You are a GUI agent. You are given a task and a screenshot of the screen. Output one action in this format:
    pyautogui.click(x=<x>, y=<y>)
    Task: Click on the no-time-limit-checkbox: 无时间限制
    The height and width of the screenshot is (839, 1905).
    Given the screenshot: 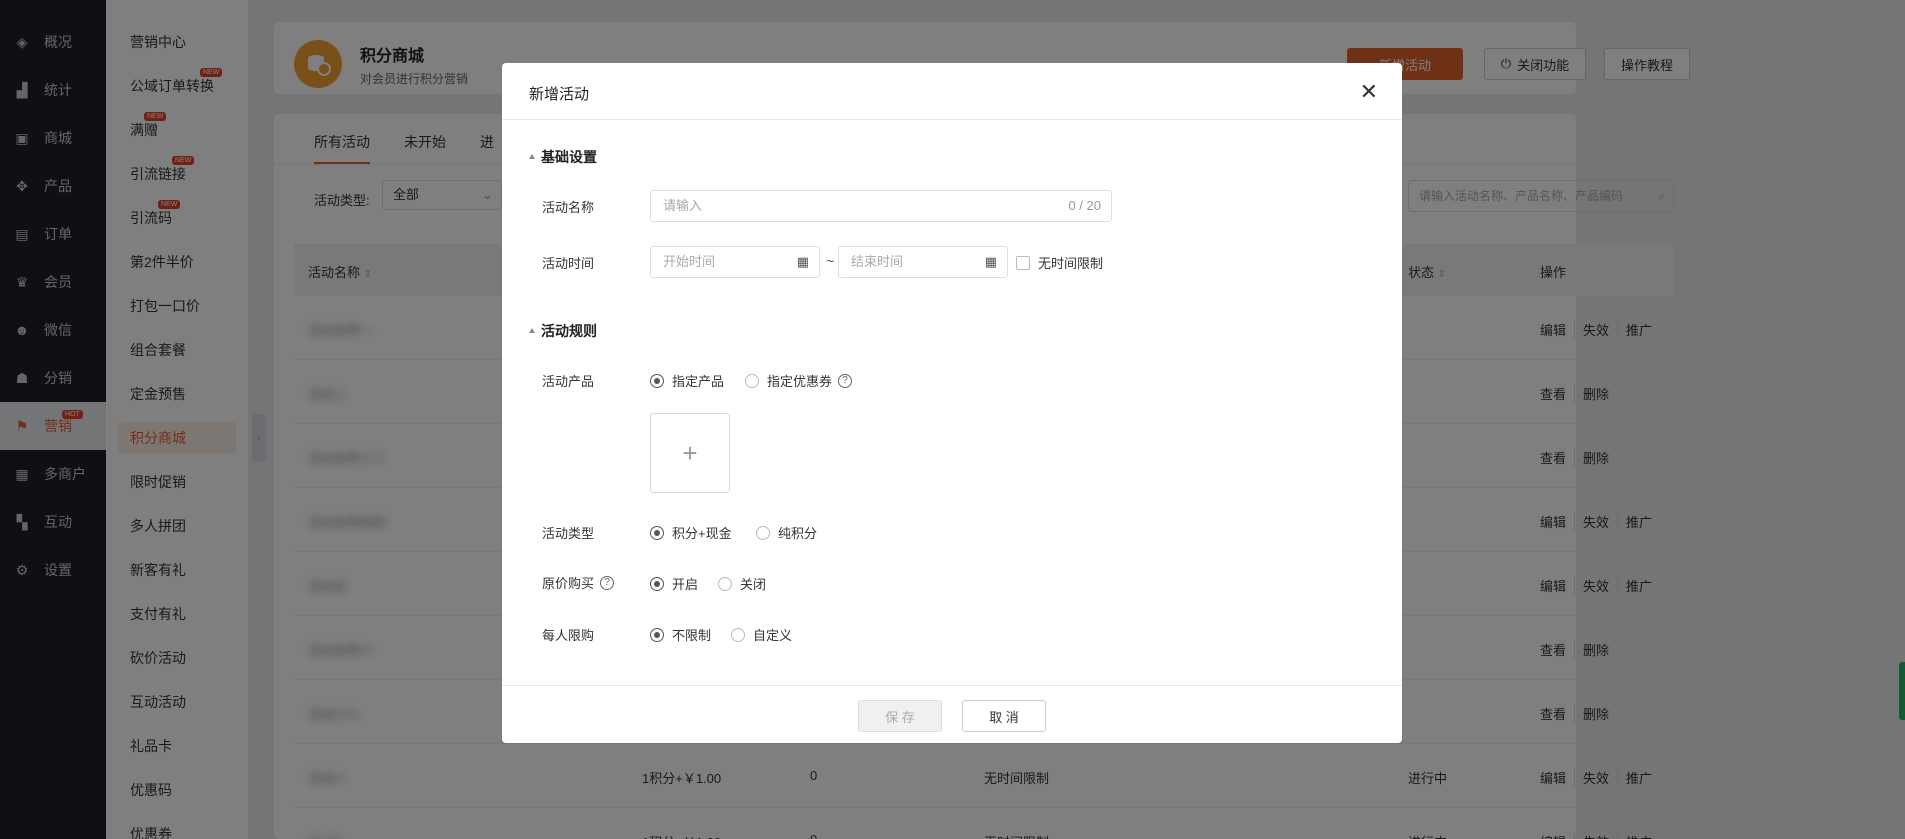 What is the action you would take?
    pyautogui.click(x=1059, y=262)
    